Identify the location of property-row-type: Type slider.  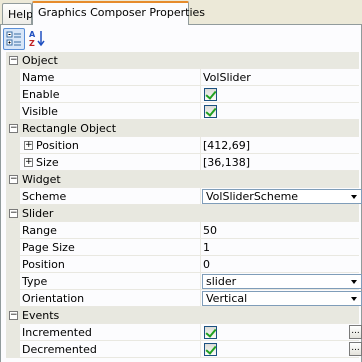
(184, 281).